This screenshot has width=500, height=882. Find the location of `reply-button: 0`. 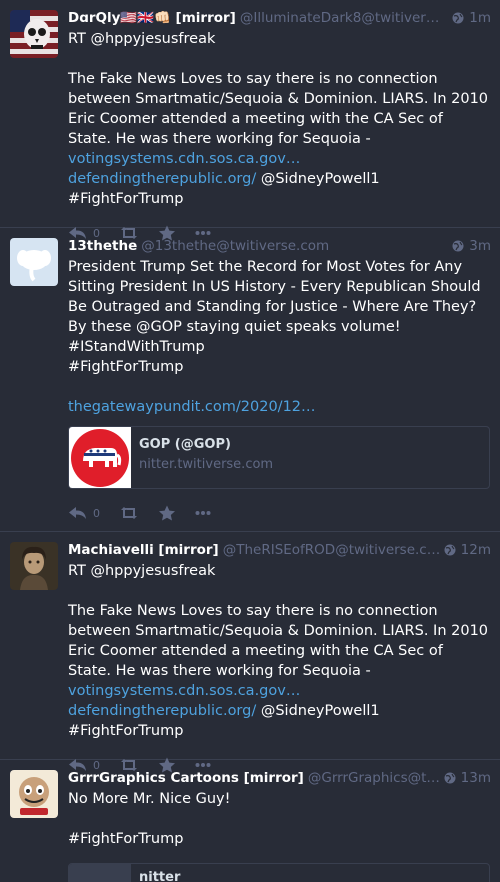

reply-button: 0 is located at coordinates (84, 513).